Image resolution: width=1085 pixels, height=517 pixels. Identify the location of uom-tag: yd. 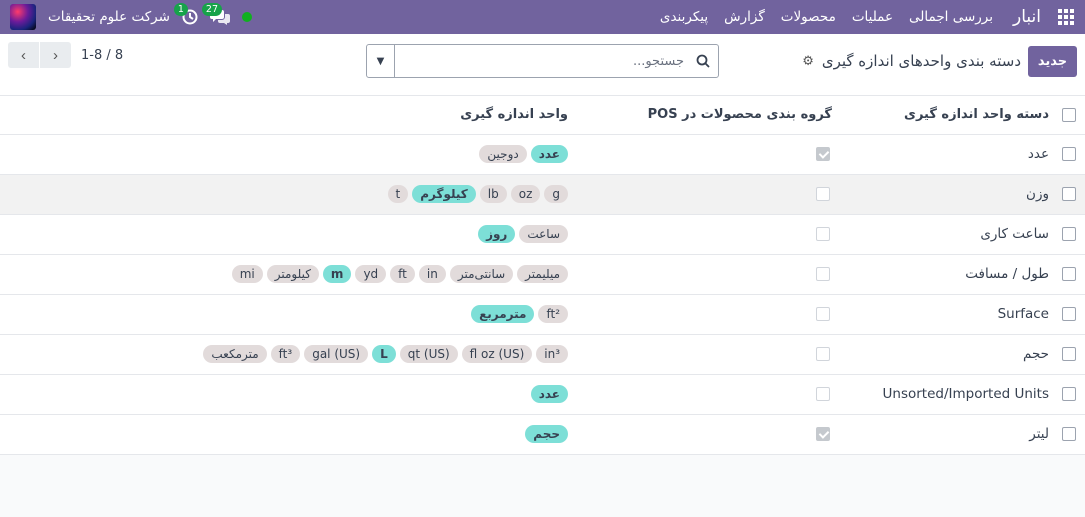
(371, 274).